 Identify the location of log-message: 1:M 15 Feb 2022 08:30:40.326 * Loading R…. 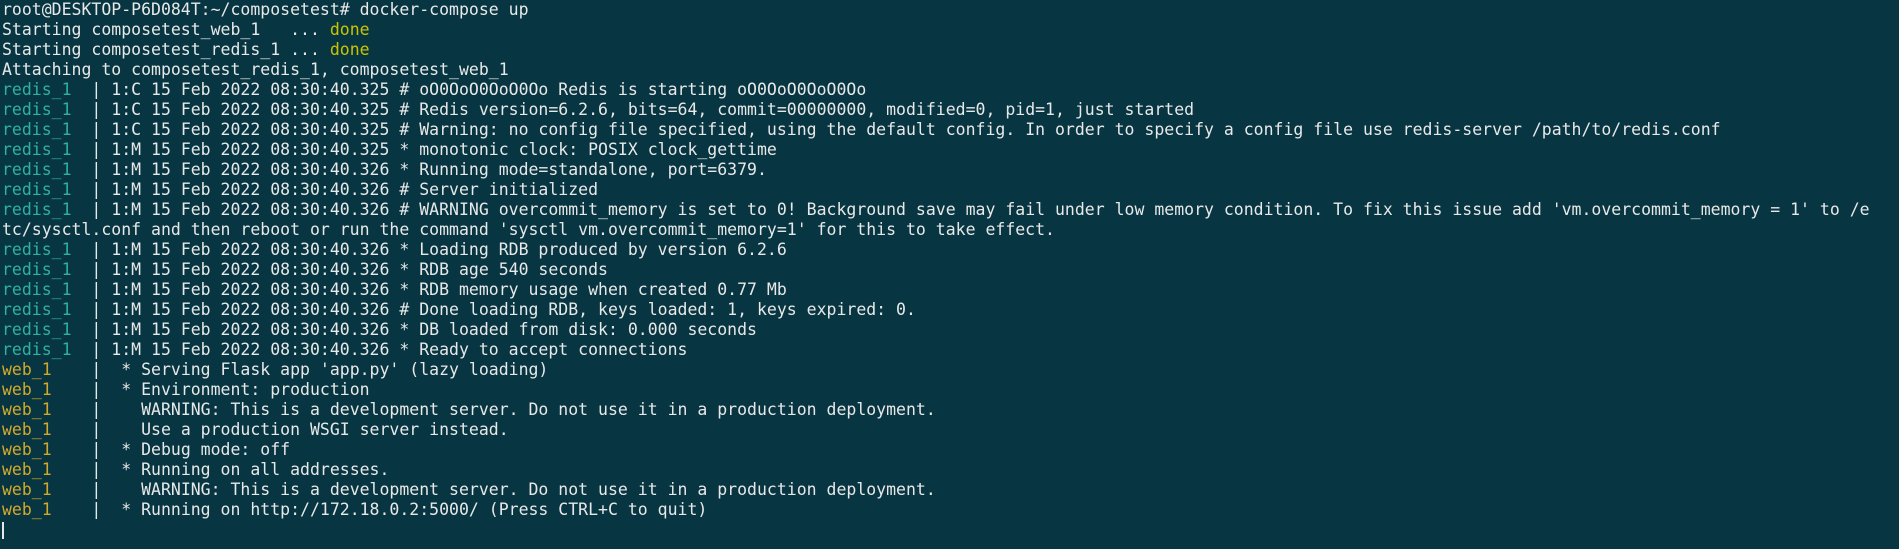
(449, 249).